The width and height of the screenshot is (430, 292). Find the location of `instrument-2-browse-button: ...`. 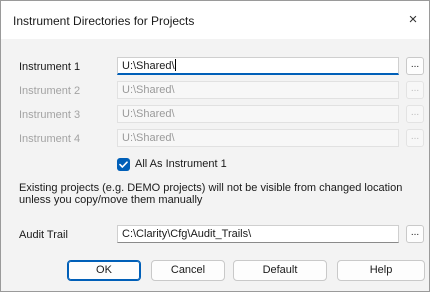

instrument-2-browse-button: ... is located at coordinates (415, 90).